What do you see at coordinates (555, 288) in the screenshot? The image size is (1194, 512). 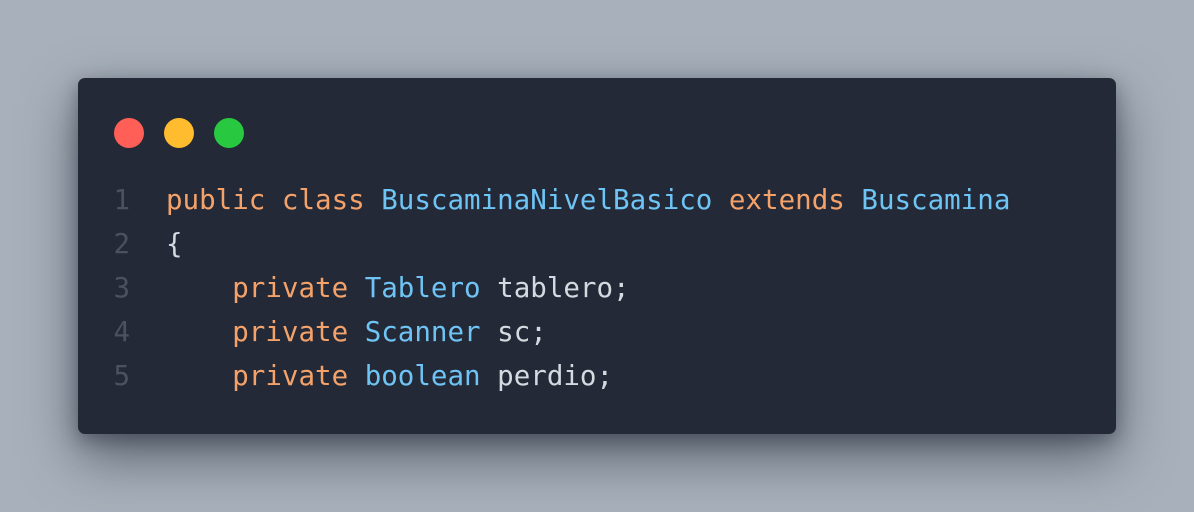 I see `code-token-identifier: tablero;` at bounding box center [555, 288].